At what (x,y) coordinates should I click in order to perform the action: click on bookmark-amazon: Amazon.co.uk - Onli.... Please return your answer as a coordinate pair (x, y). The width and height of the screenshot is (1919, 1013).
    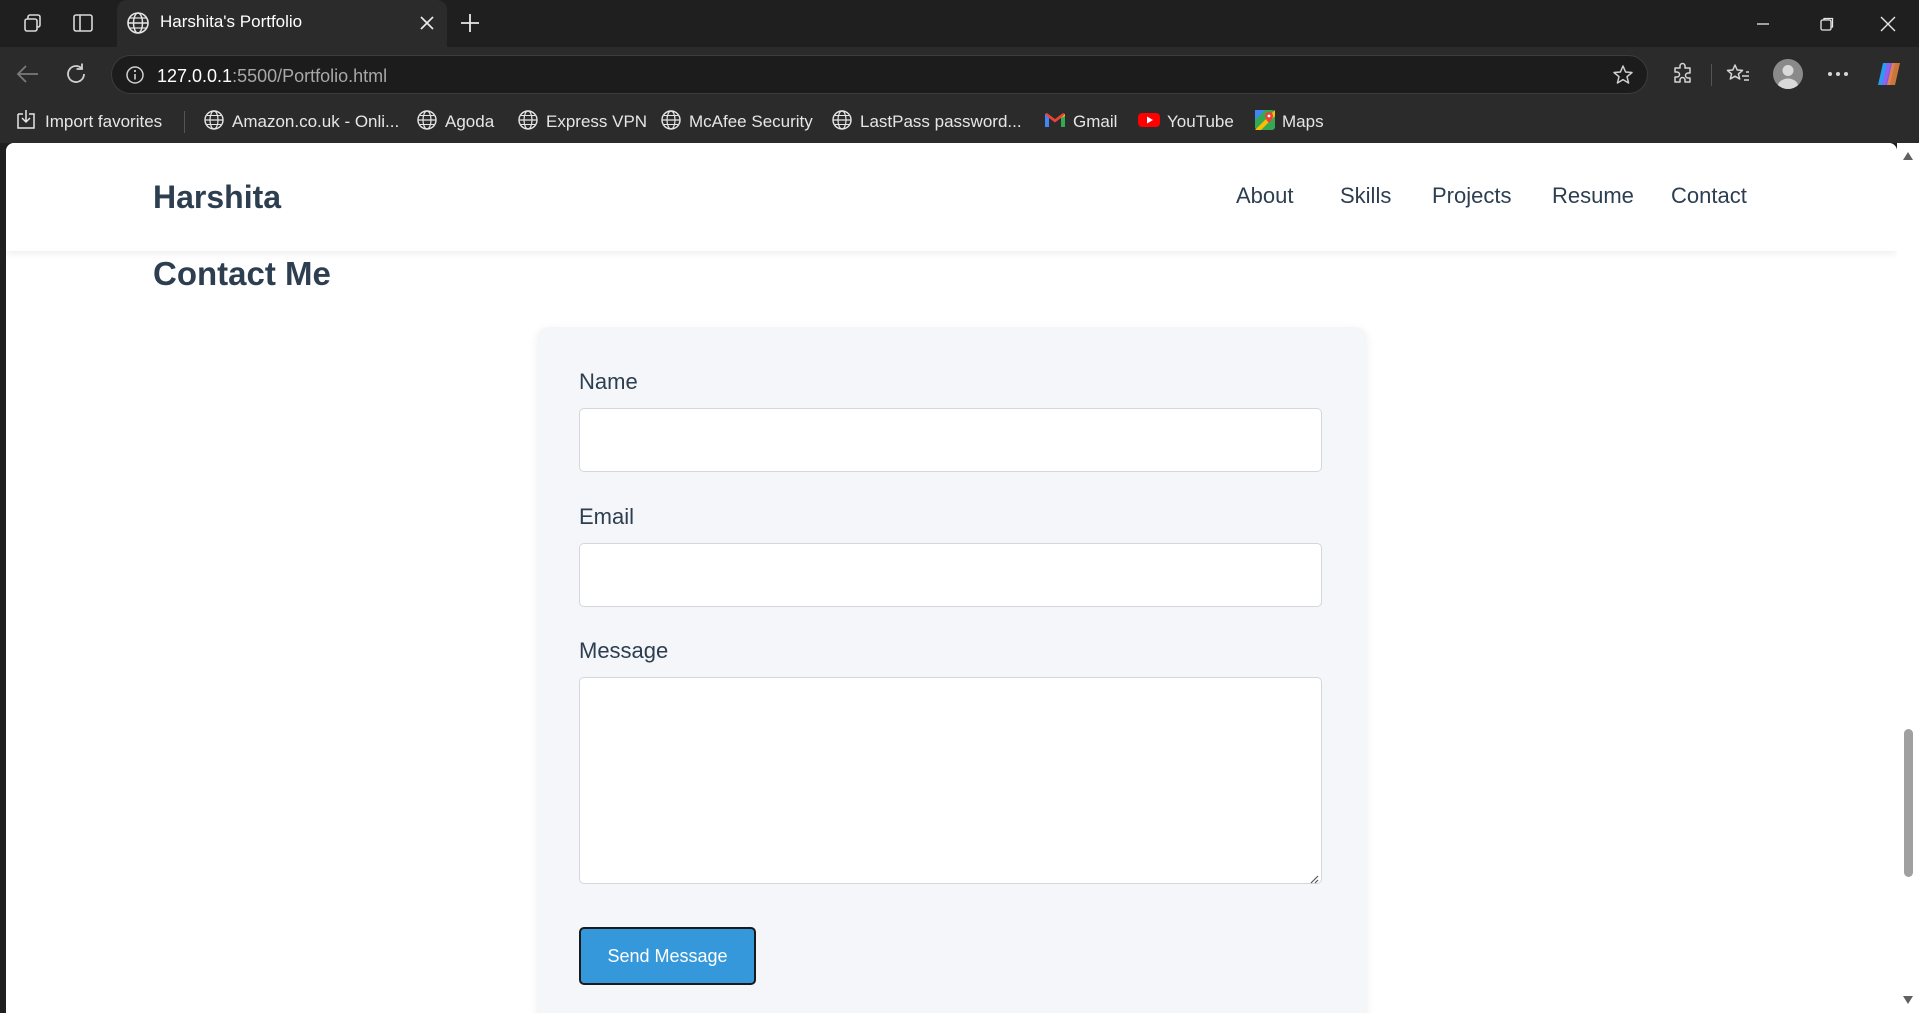
    Looking at the image, I should click on (301, 122).